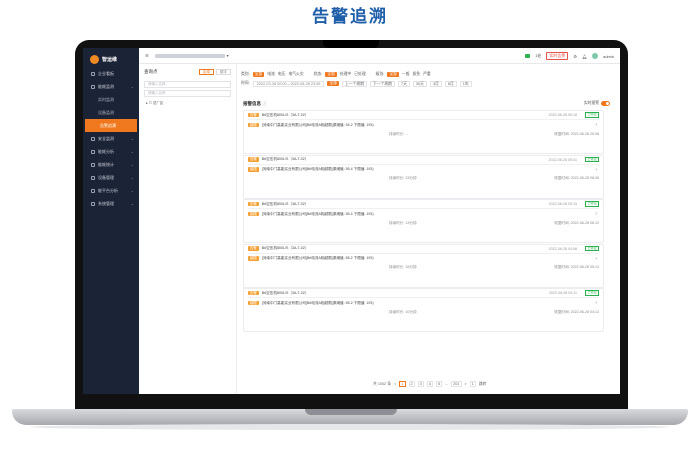 The width and height of the screenshot is (700, 474). I want to click on sidebar-item: 系统管理 ⌄, so click(111, 203).